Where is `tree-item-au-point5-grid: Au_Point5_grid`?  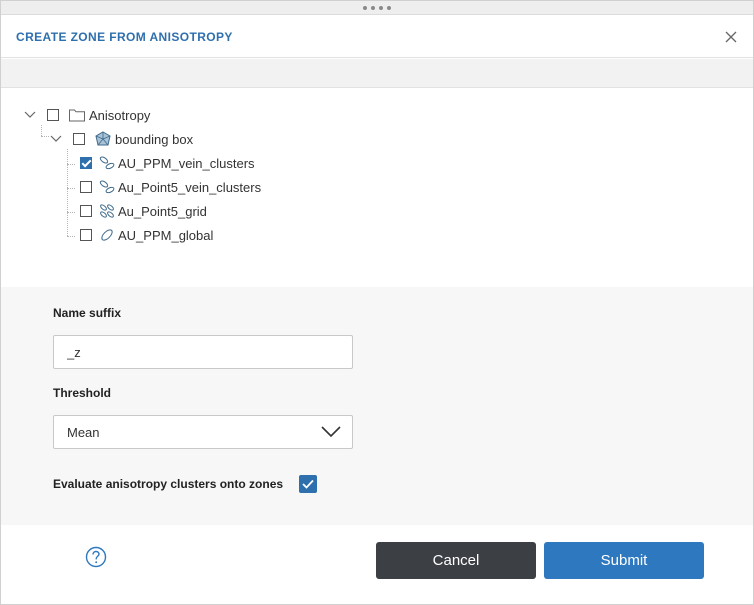
tree-item-au-point5-grid: Au_Point5_grid is located at coordinates (143, 211).